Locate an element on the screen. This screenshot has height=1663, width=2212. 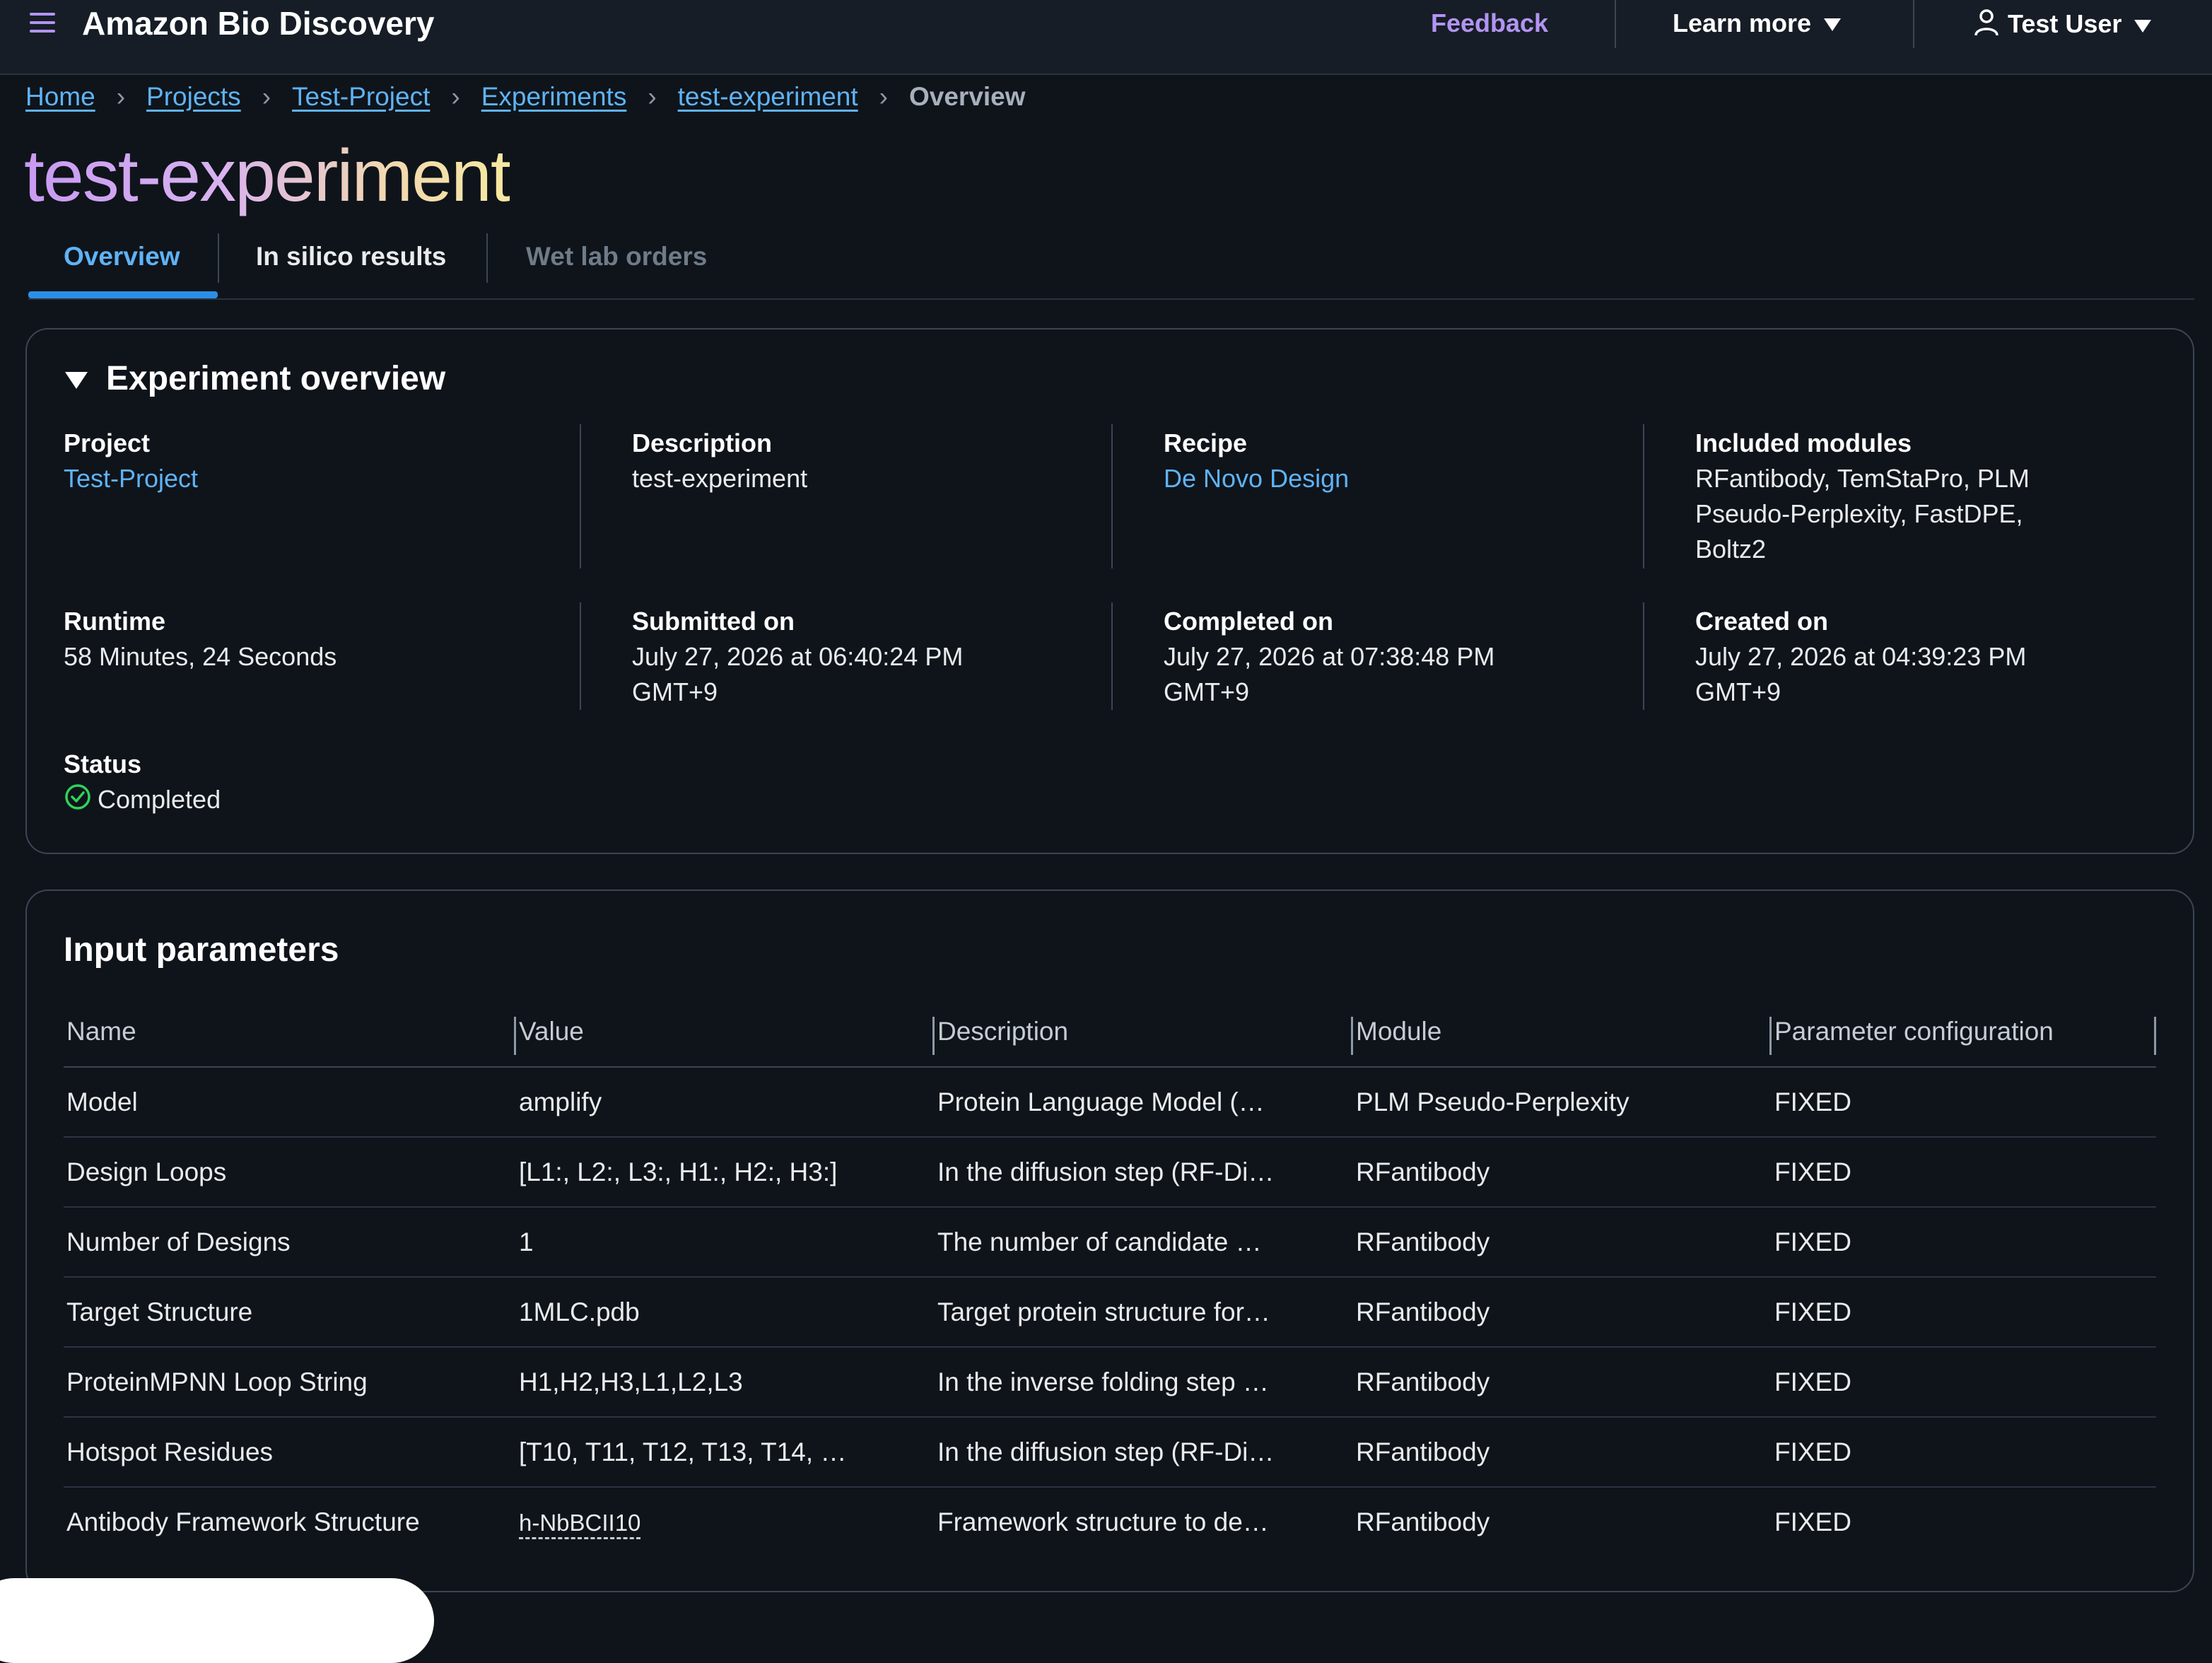
tab-divider is located at coordinates (487, 258).